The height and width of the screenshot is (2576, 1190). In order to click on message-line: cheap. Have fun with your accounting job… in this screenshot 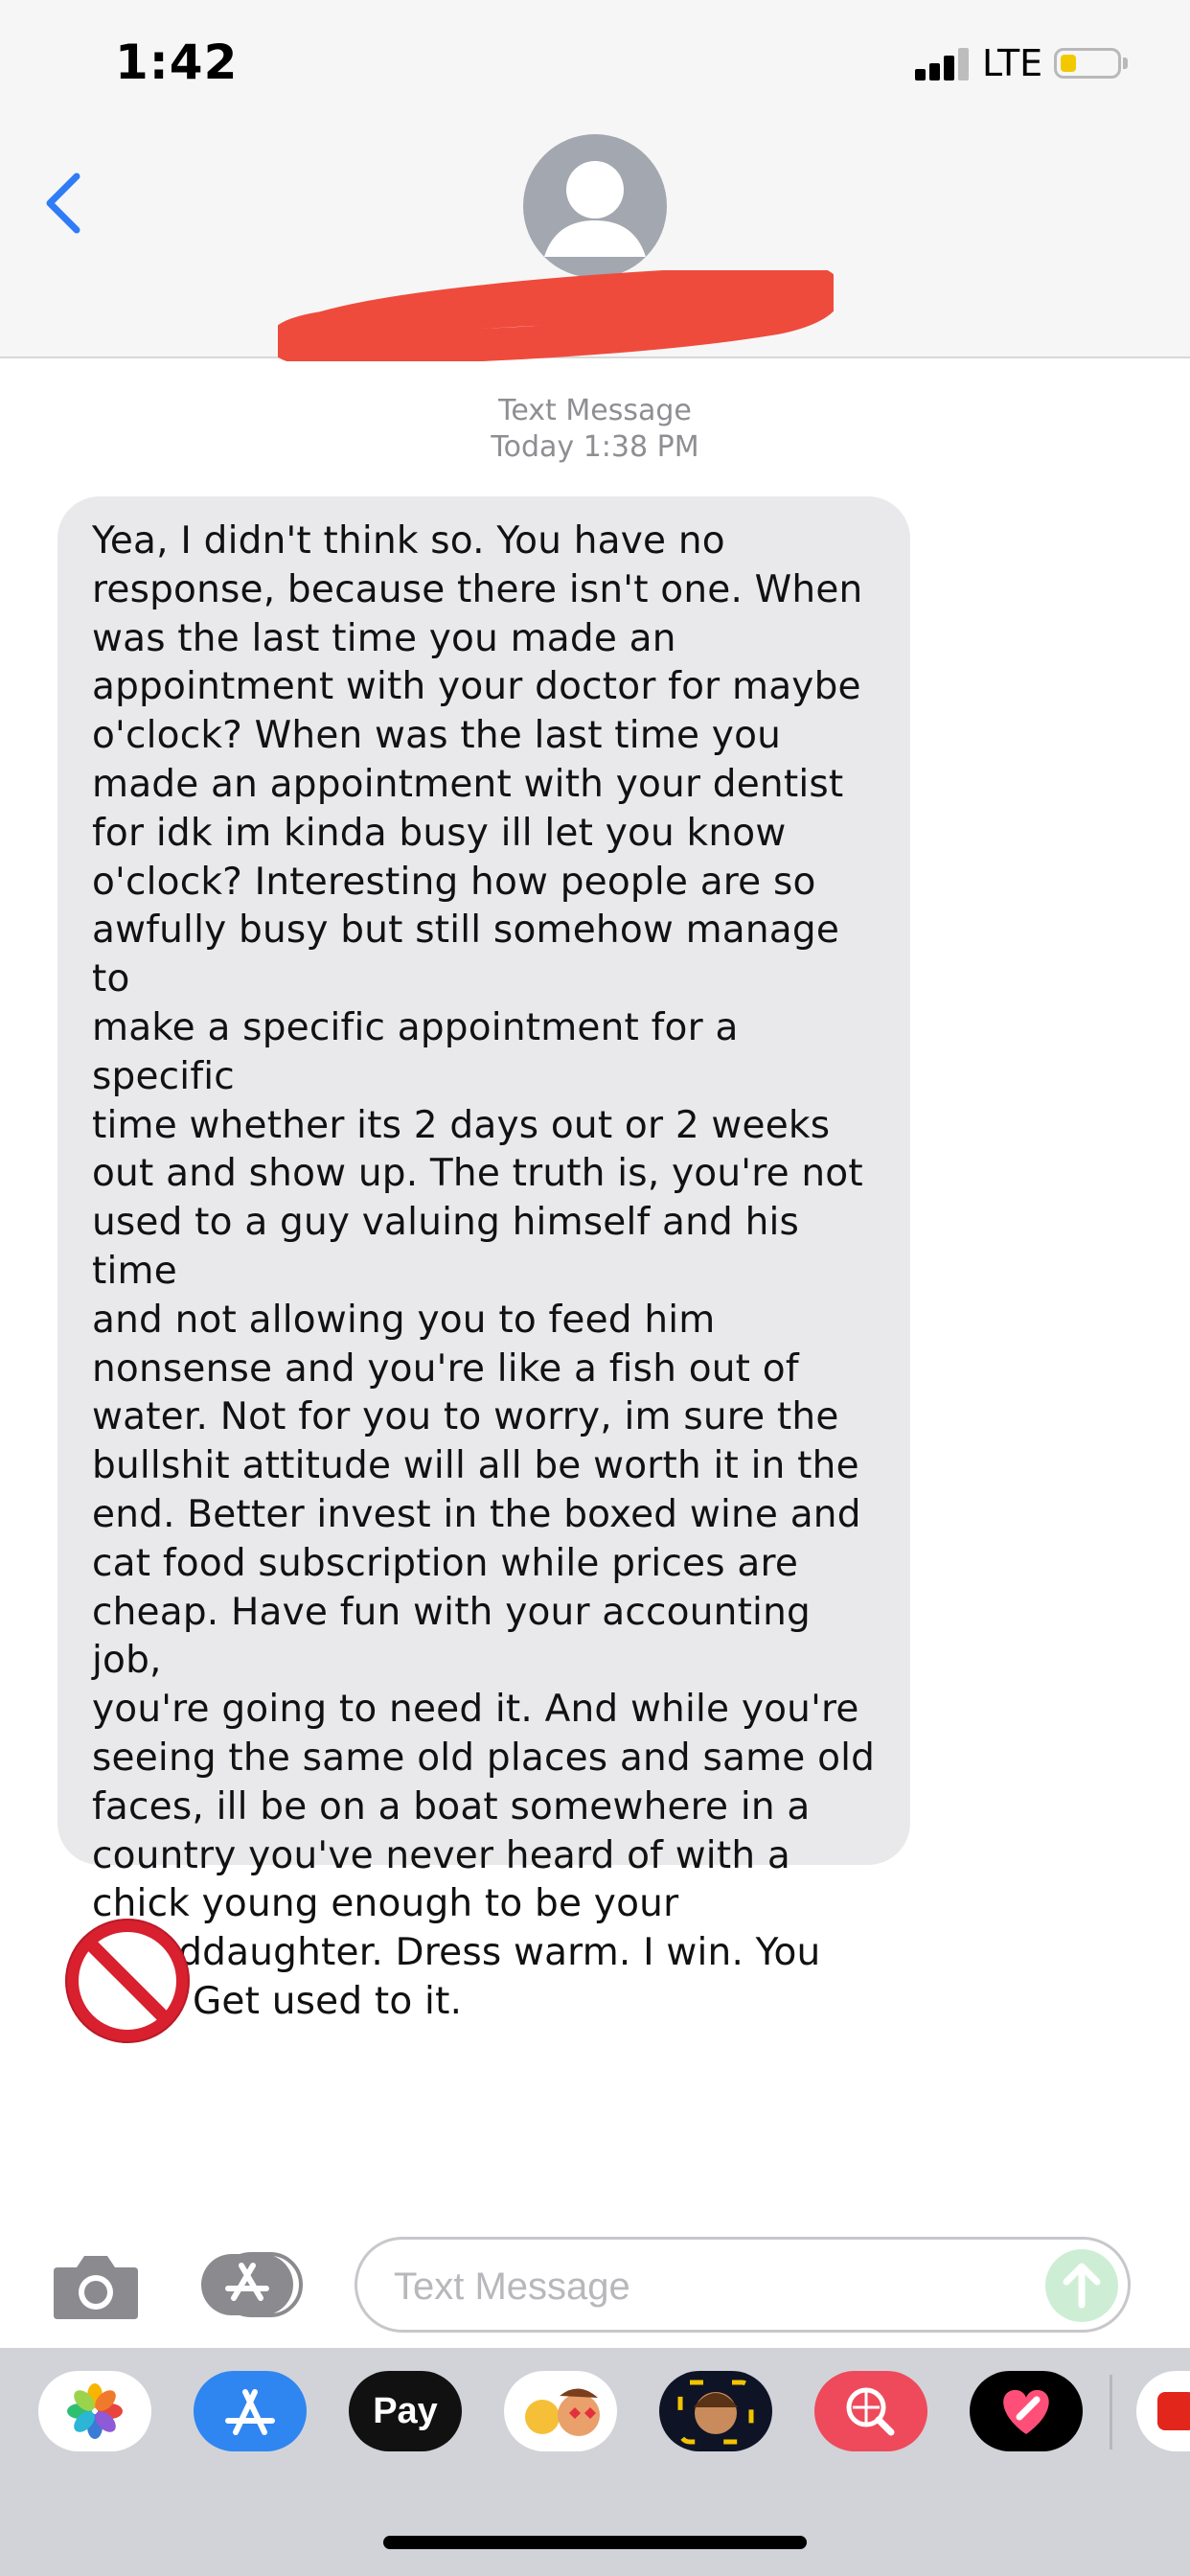, I will do `click(452, 1636)`.